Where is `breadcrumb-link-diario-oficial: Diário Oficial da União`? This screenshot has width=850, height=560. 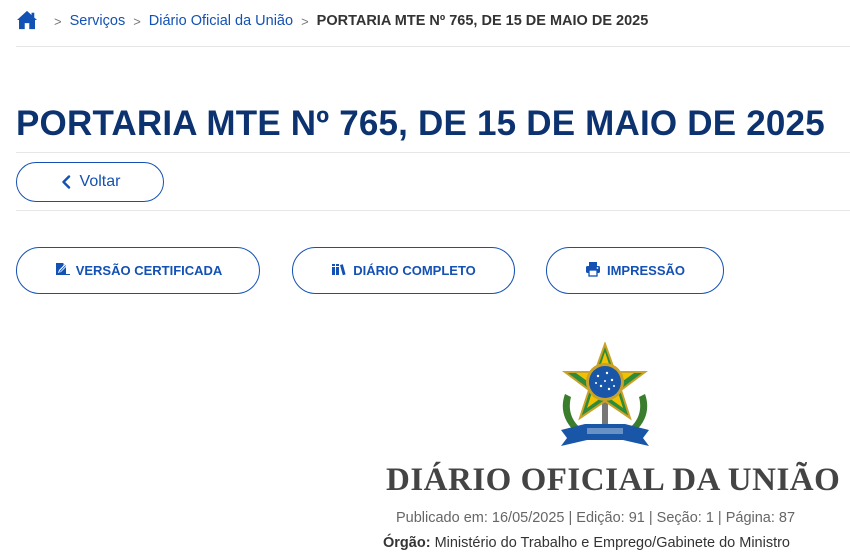 breadcrumb-link-diario-oficial: Diário Oficial da União is located at coordinates (221, 21).